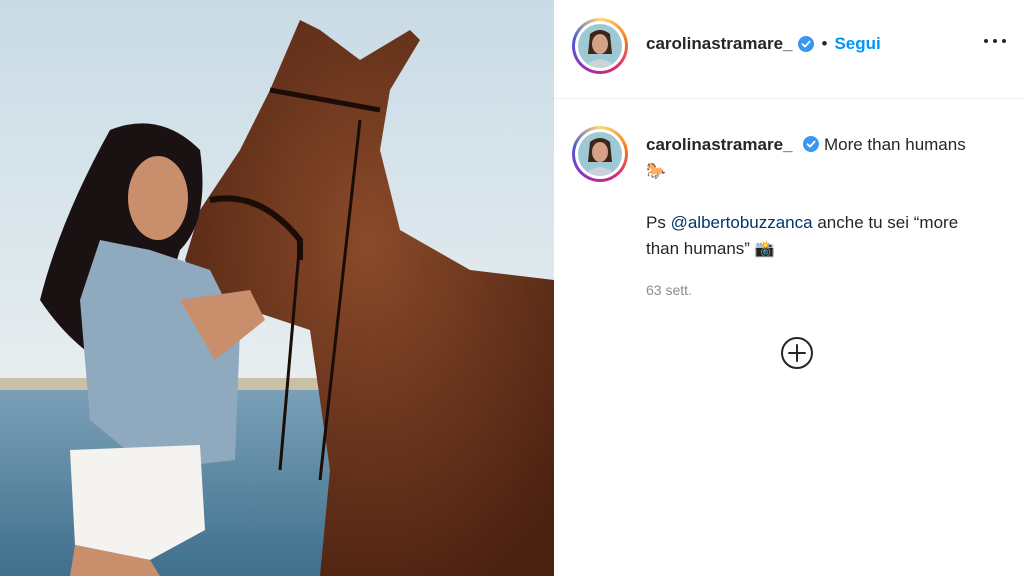 The width and height of the screenshot is (1024, 576). What do you see at coordinates (719, 144) in the screenshot?
I see `caption-username: carolinastramare_` at bounding box center [719, 144].